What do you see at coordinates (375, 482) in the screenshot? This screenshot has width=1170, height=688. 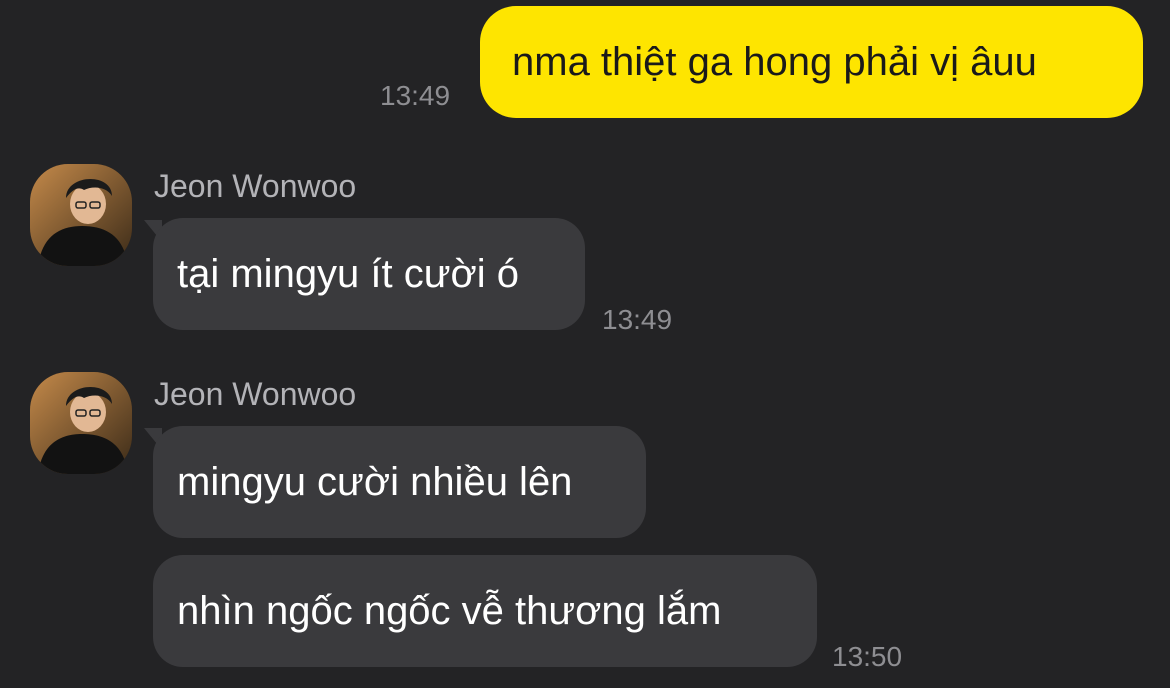 I see `message-text: mingyu cười nhiều lên` at bounding box center [375, 482].